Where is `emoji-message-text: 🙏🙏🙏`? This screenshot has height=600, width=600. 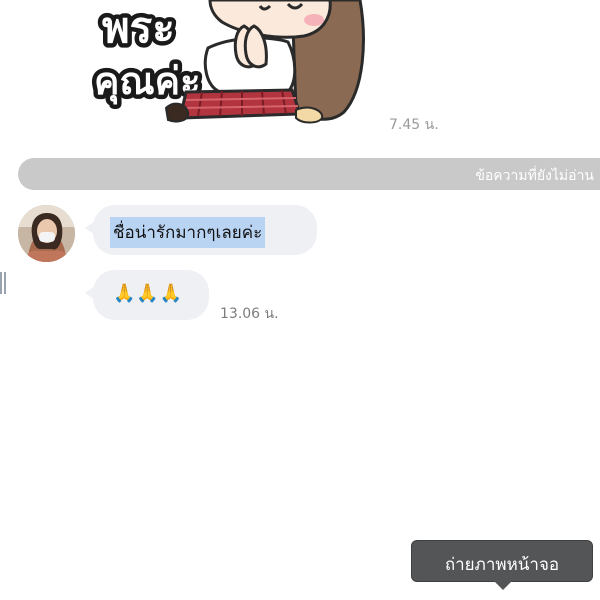
emoji-message-text: 🙏🙏🙏 is located at coordinates (148, 293).